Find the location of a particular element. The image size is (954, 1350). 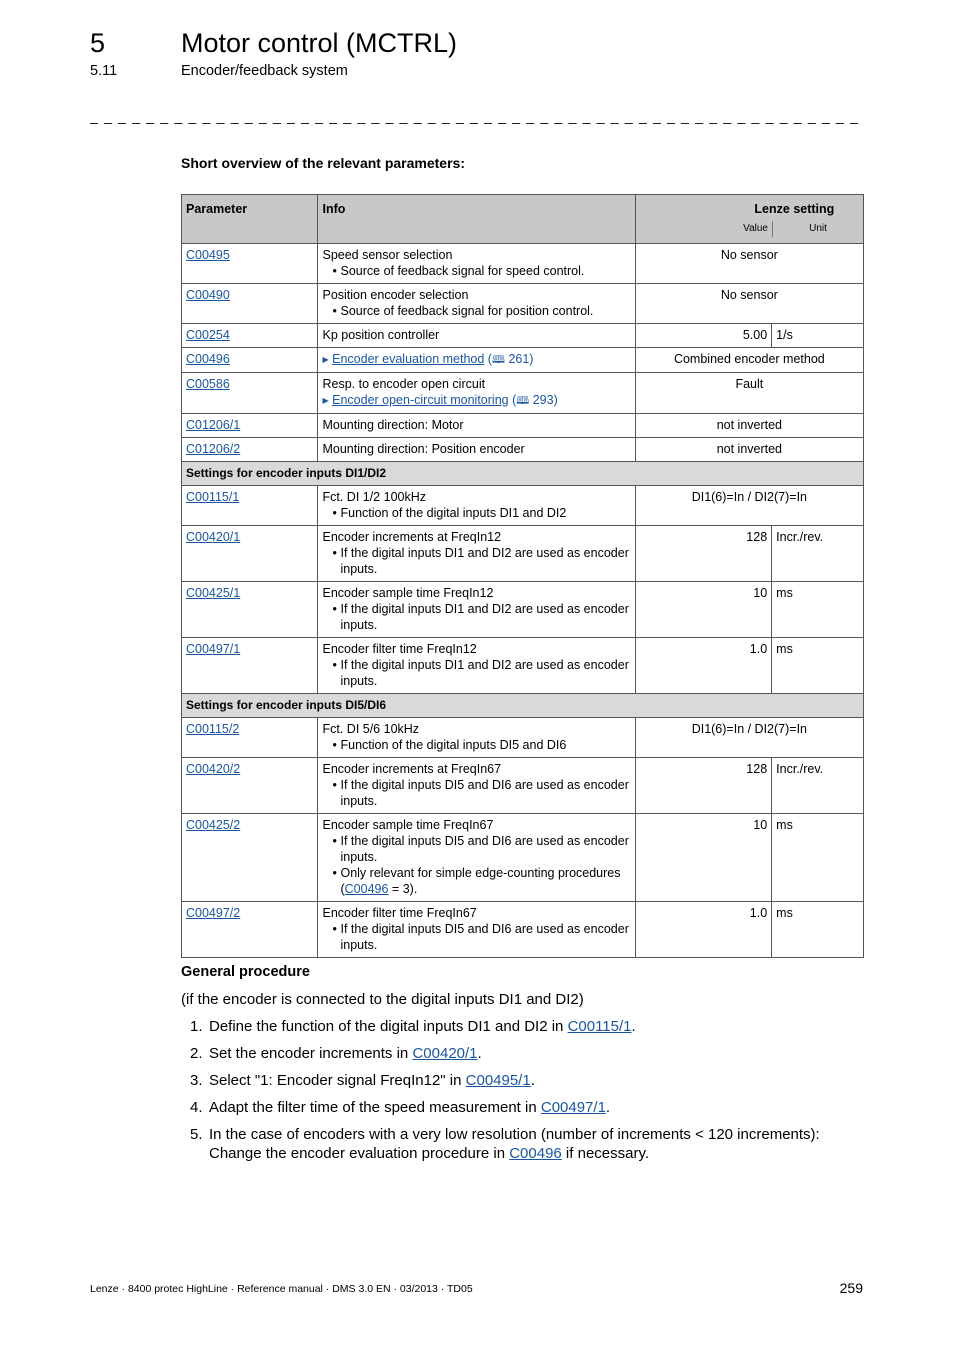

encoder-evaluation-method-link: Encoder evaluation method is located at coordinates (408, 359).